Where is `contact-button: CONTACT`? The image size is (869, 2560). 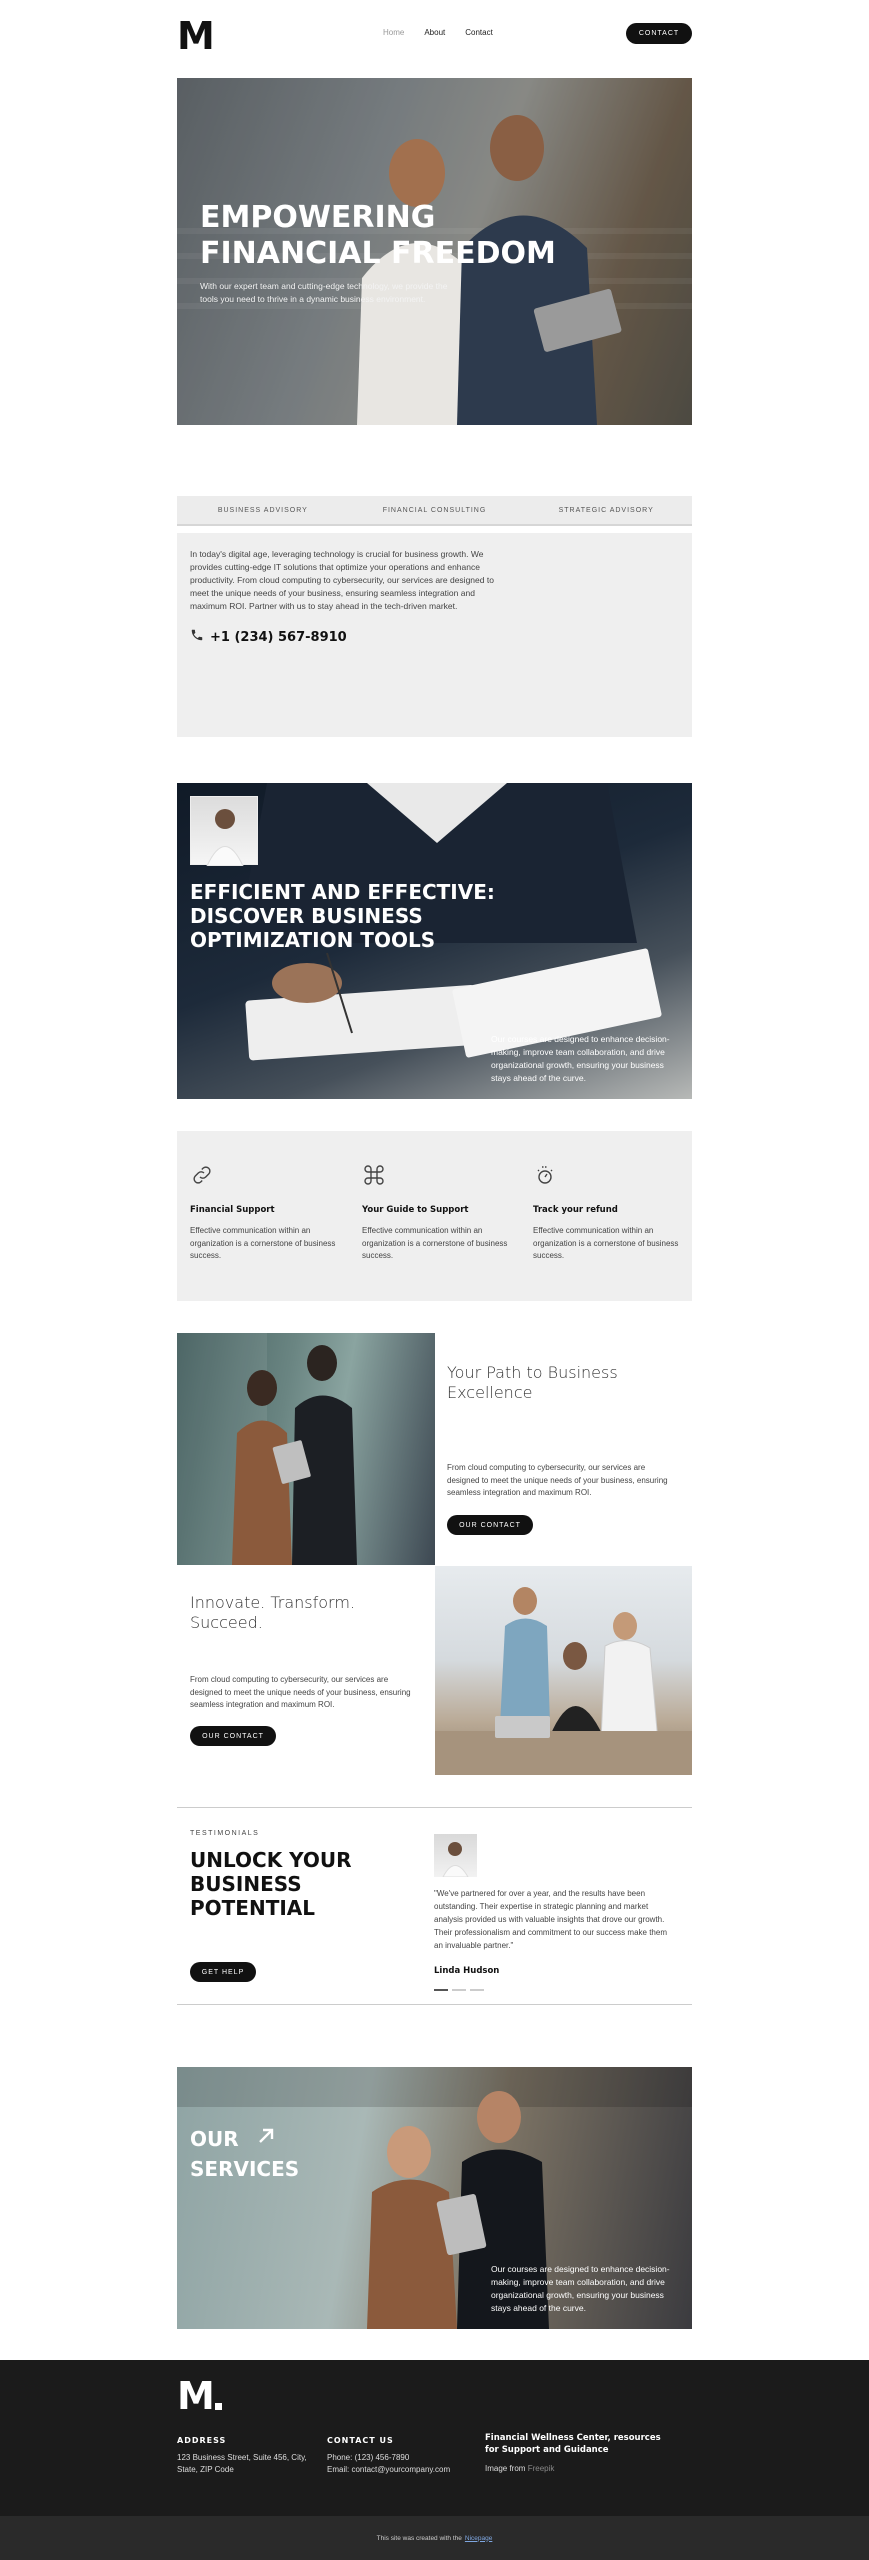
contact-button: CONTACT is located at coordinates (659, 33).